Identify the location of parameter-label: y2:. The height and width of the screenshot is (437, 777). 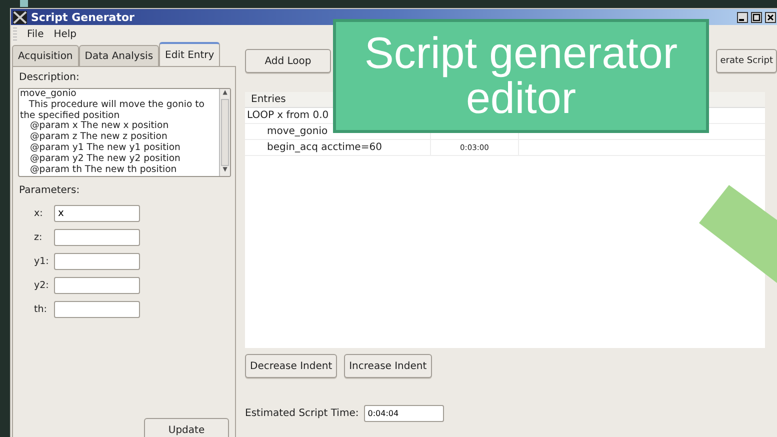
(42, 285).